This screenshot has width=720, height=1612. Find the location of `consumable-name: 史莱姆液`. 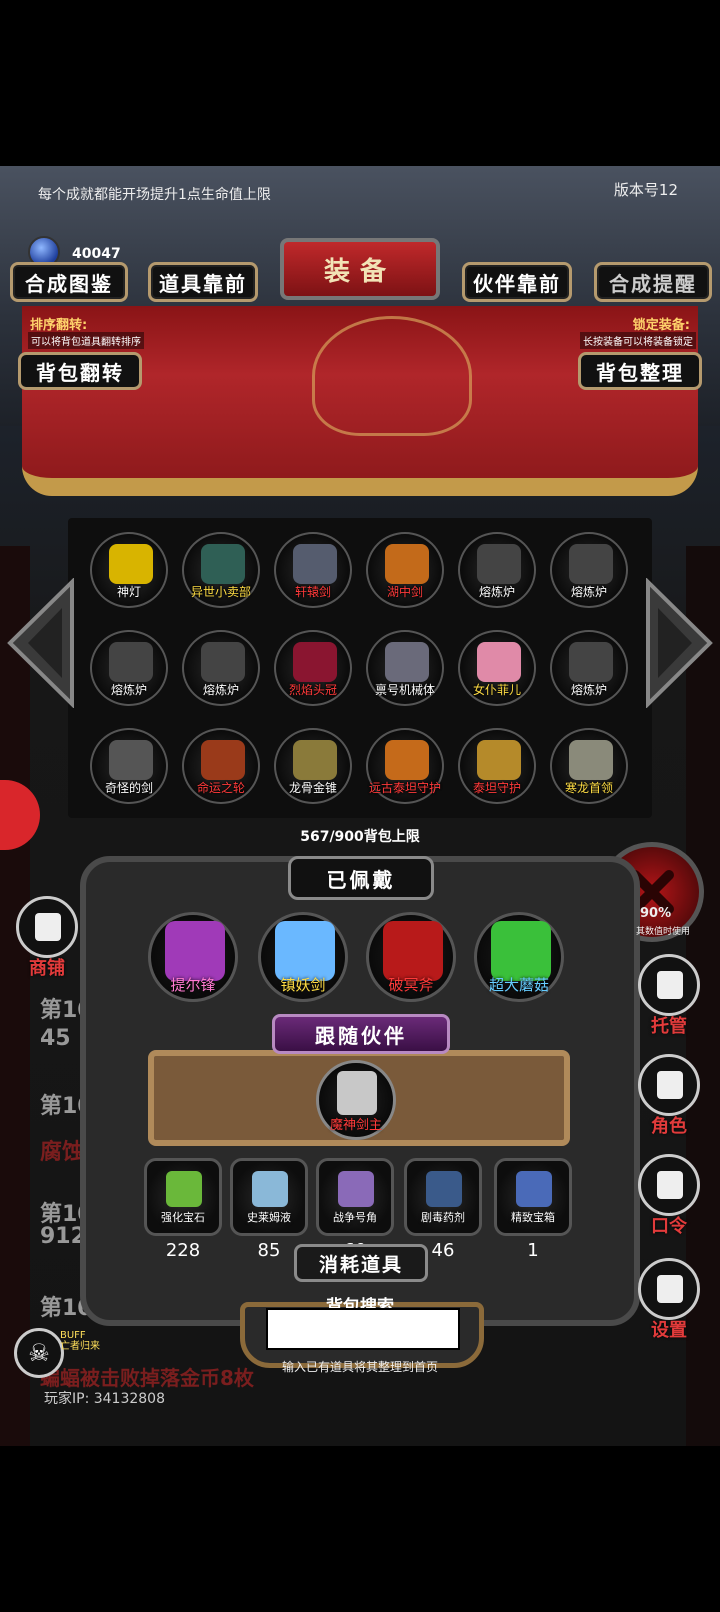

consumable-name: 史莱姆液 is located at coordinates (269, 1217).